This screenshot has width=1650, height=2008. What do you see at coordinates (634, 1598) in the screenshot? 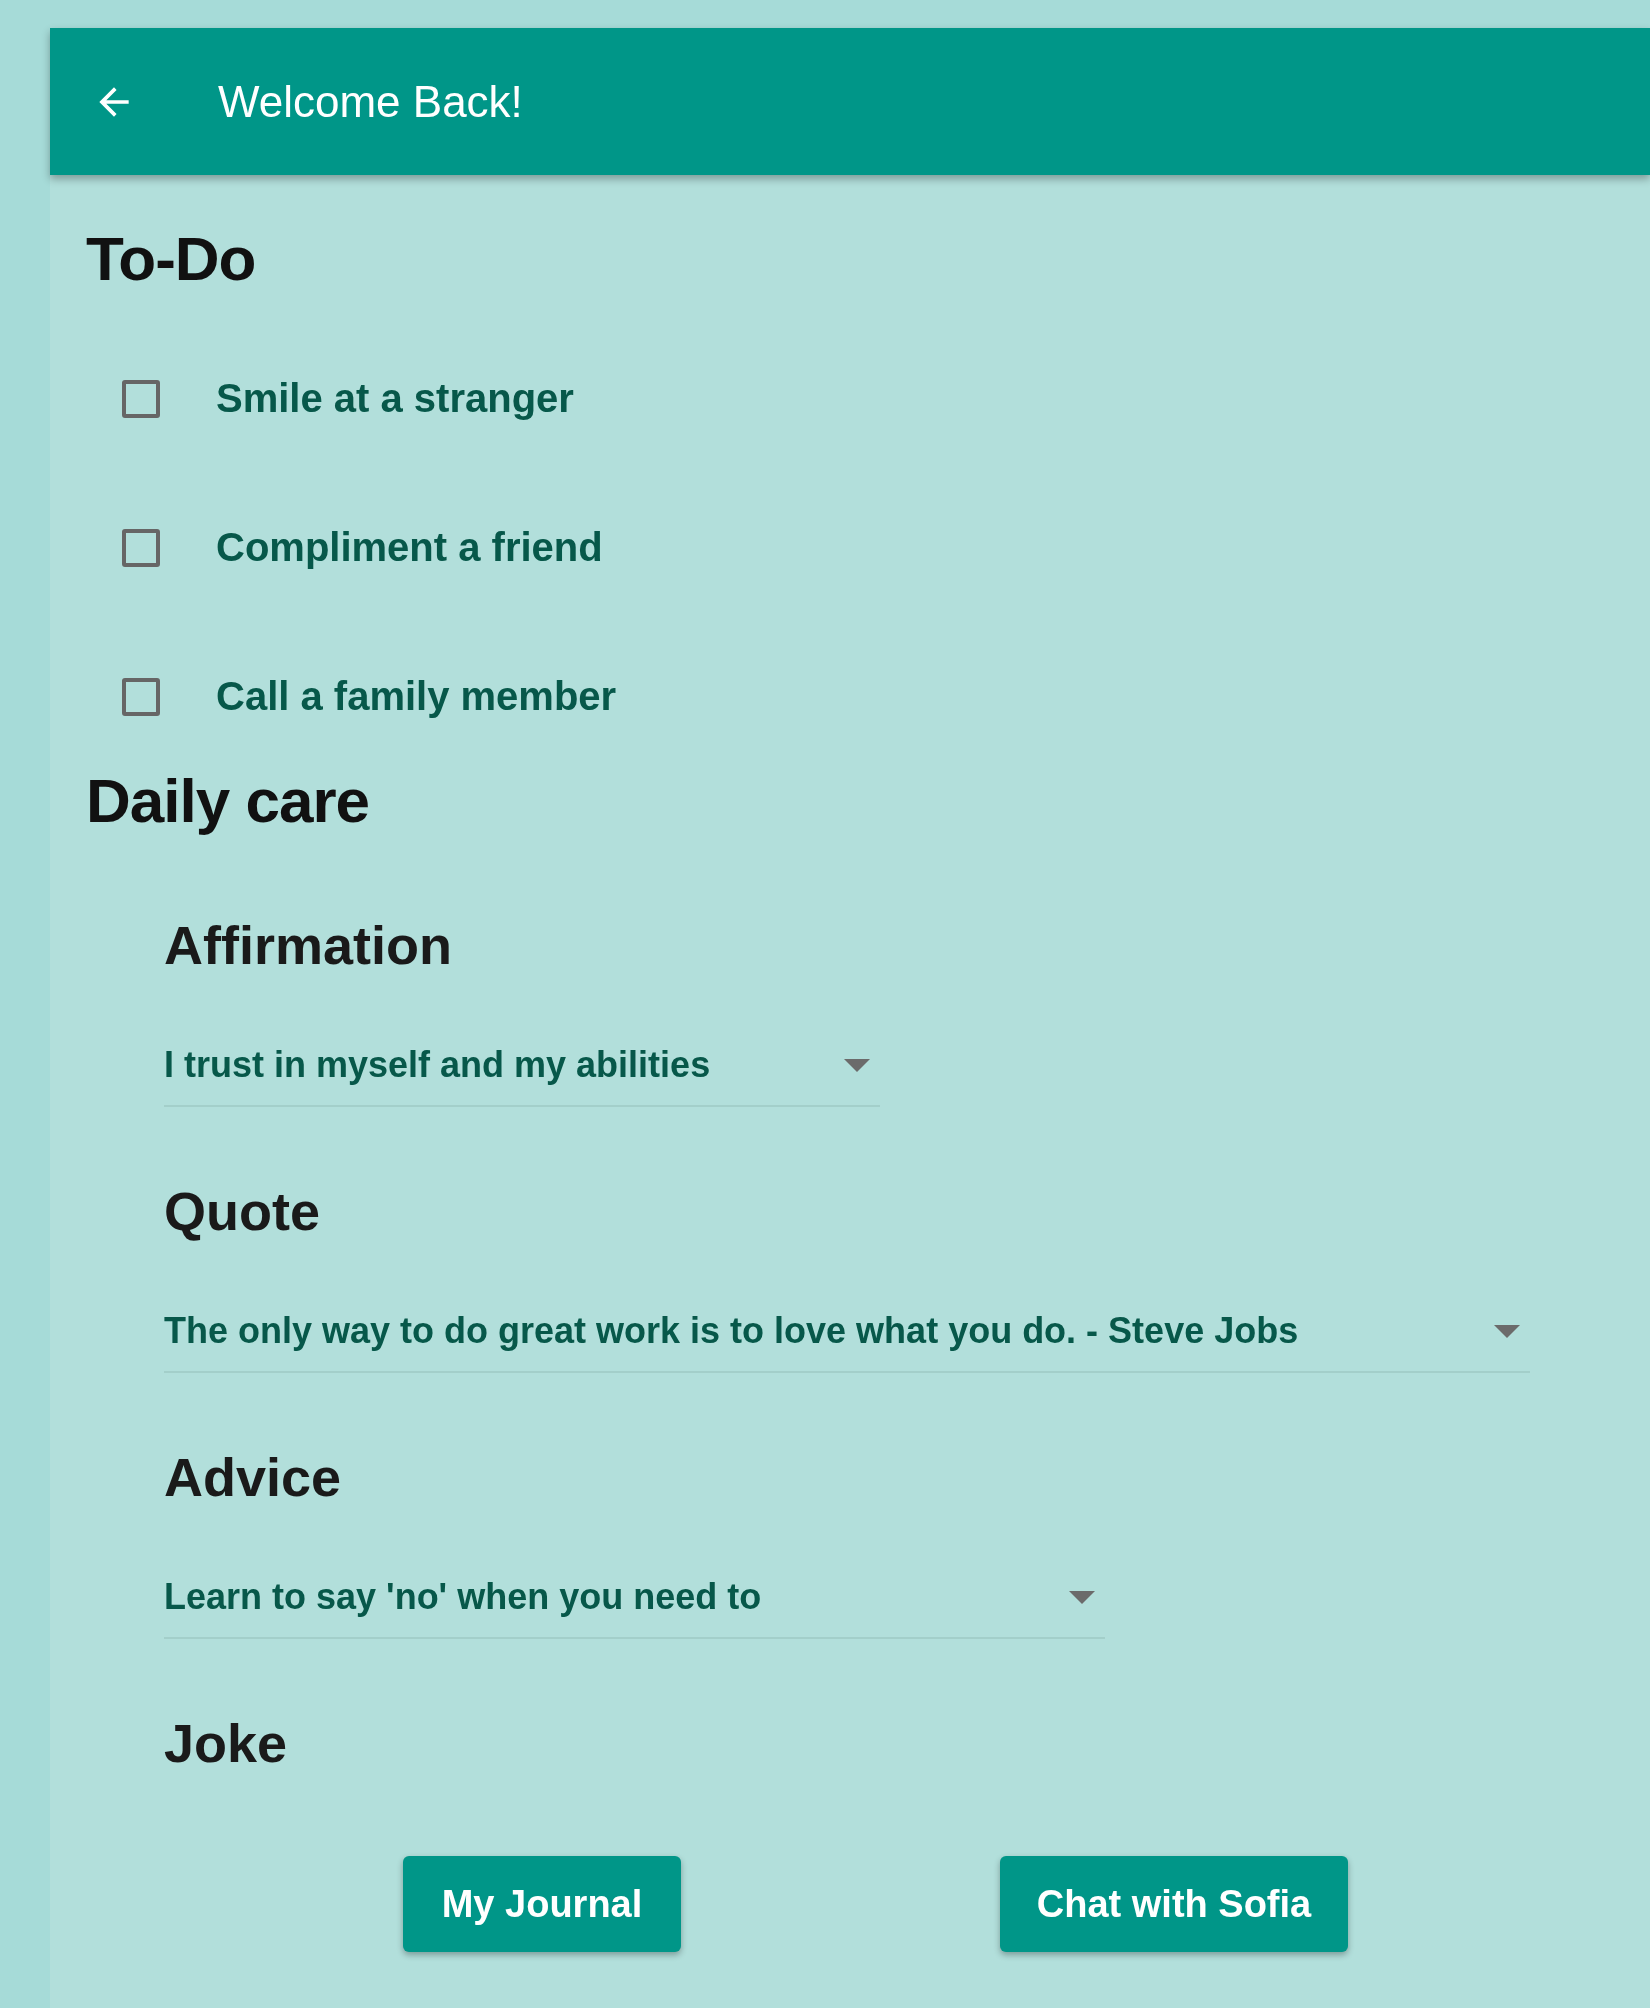
I see `dropdown: Learn to say 'no' when you need to` at bounding box center [634, 1598].